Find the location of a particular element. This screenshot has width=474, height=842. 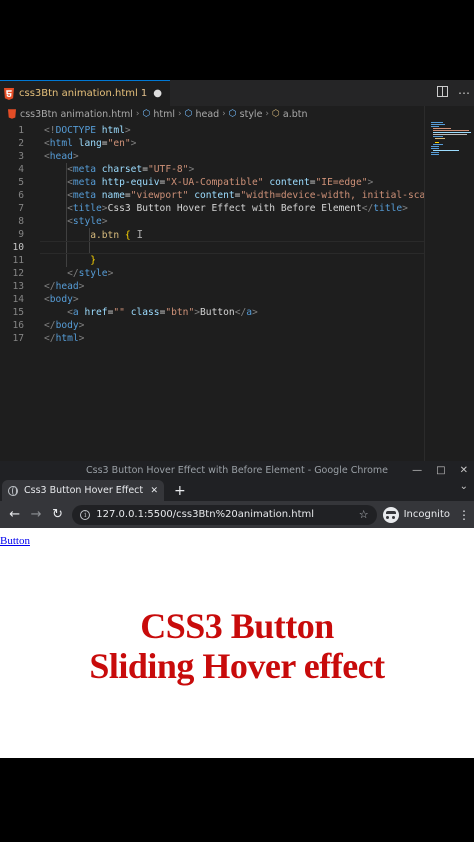

split-editor-icon is located at coordinates (442, 93).